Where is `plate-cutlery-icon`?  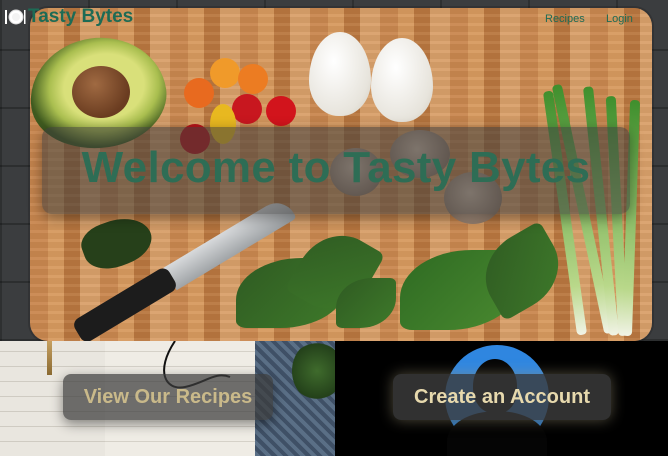
plate-cutlery-icon is located at coordinates (15, 17).